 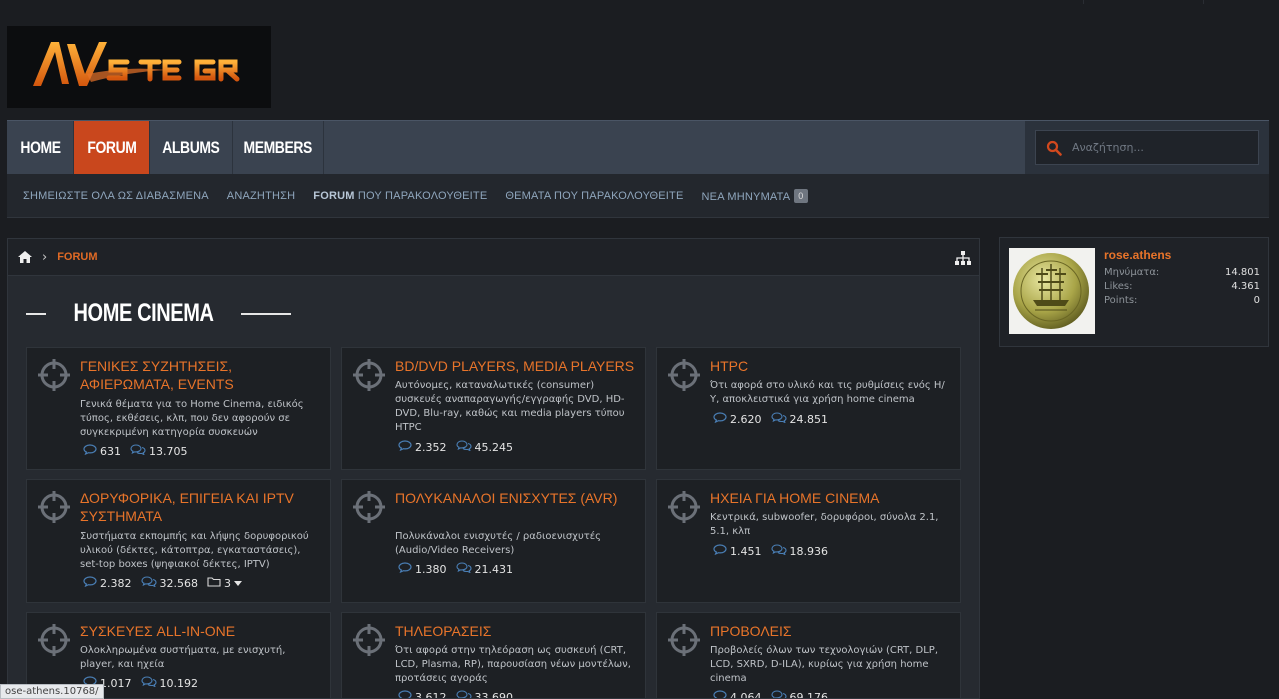 I want to click on tab-forum: FORUM, so click(x=112, y=147).